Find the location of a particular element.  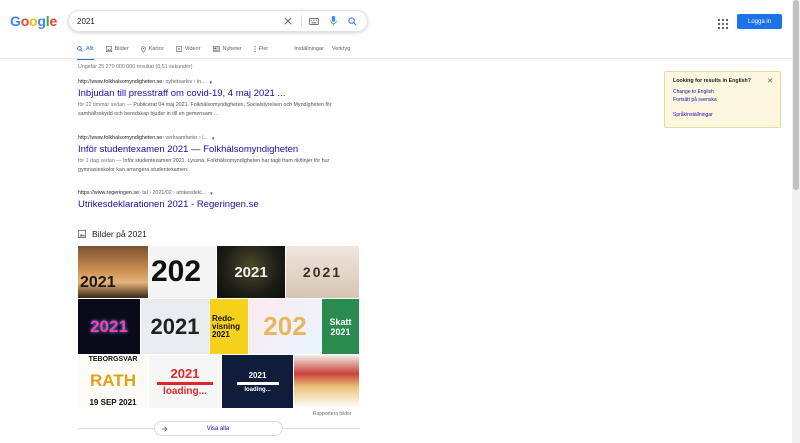

continue-swedish-link: Fortsätt på svenska is located at coordinates (722, 100).